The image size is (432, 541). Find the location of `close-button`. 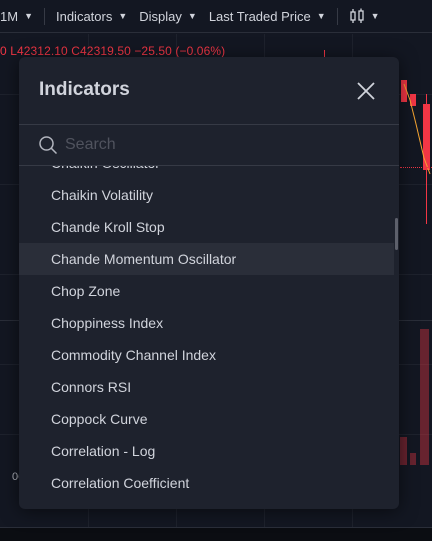

close-button is located at coordinates (366, 91).